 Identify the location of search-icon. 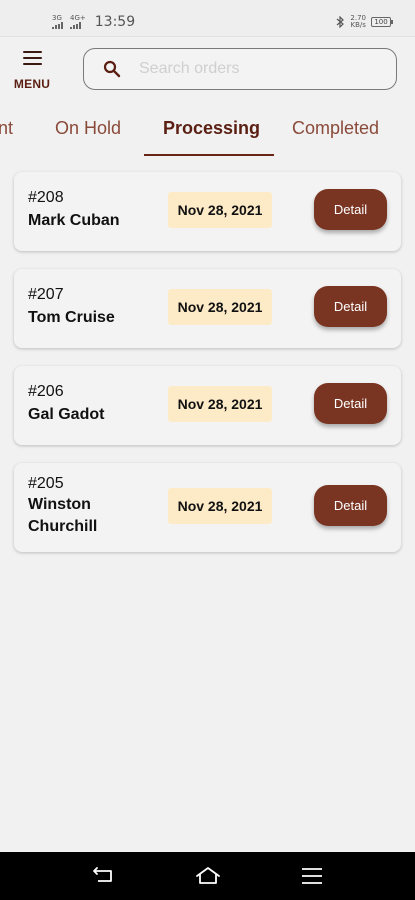
(112, 69).